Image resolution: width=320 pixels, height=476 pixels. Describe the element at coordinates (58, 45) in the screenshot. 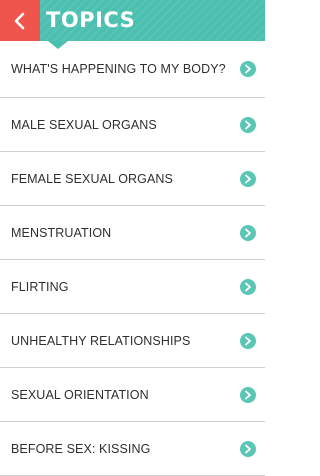

I see `header-pointer-notch` at that location.